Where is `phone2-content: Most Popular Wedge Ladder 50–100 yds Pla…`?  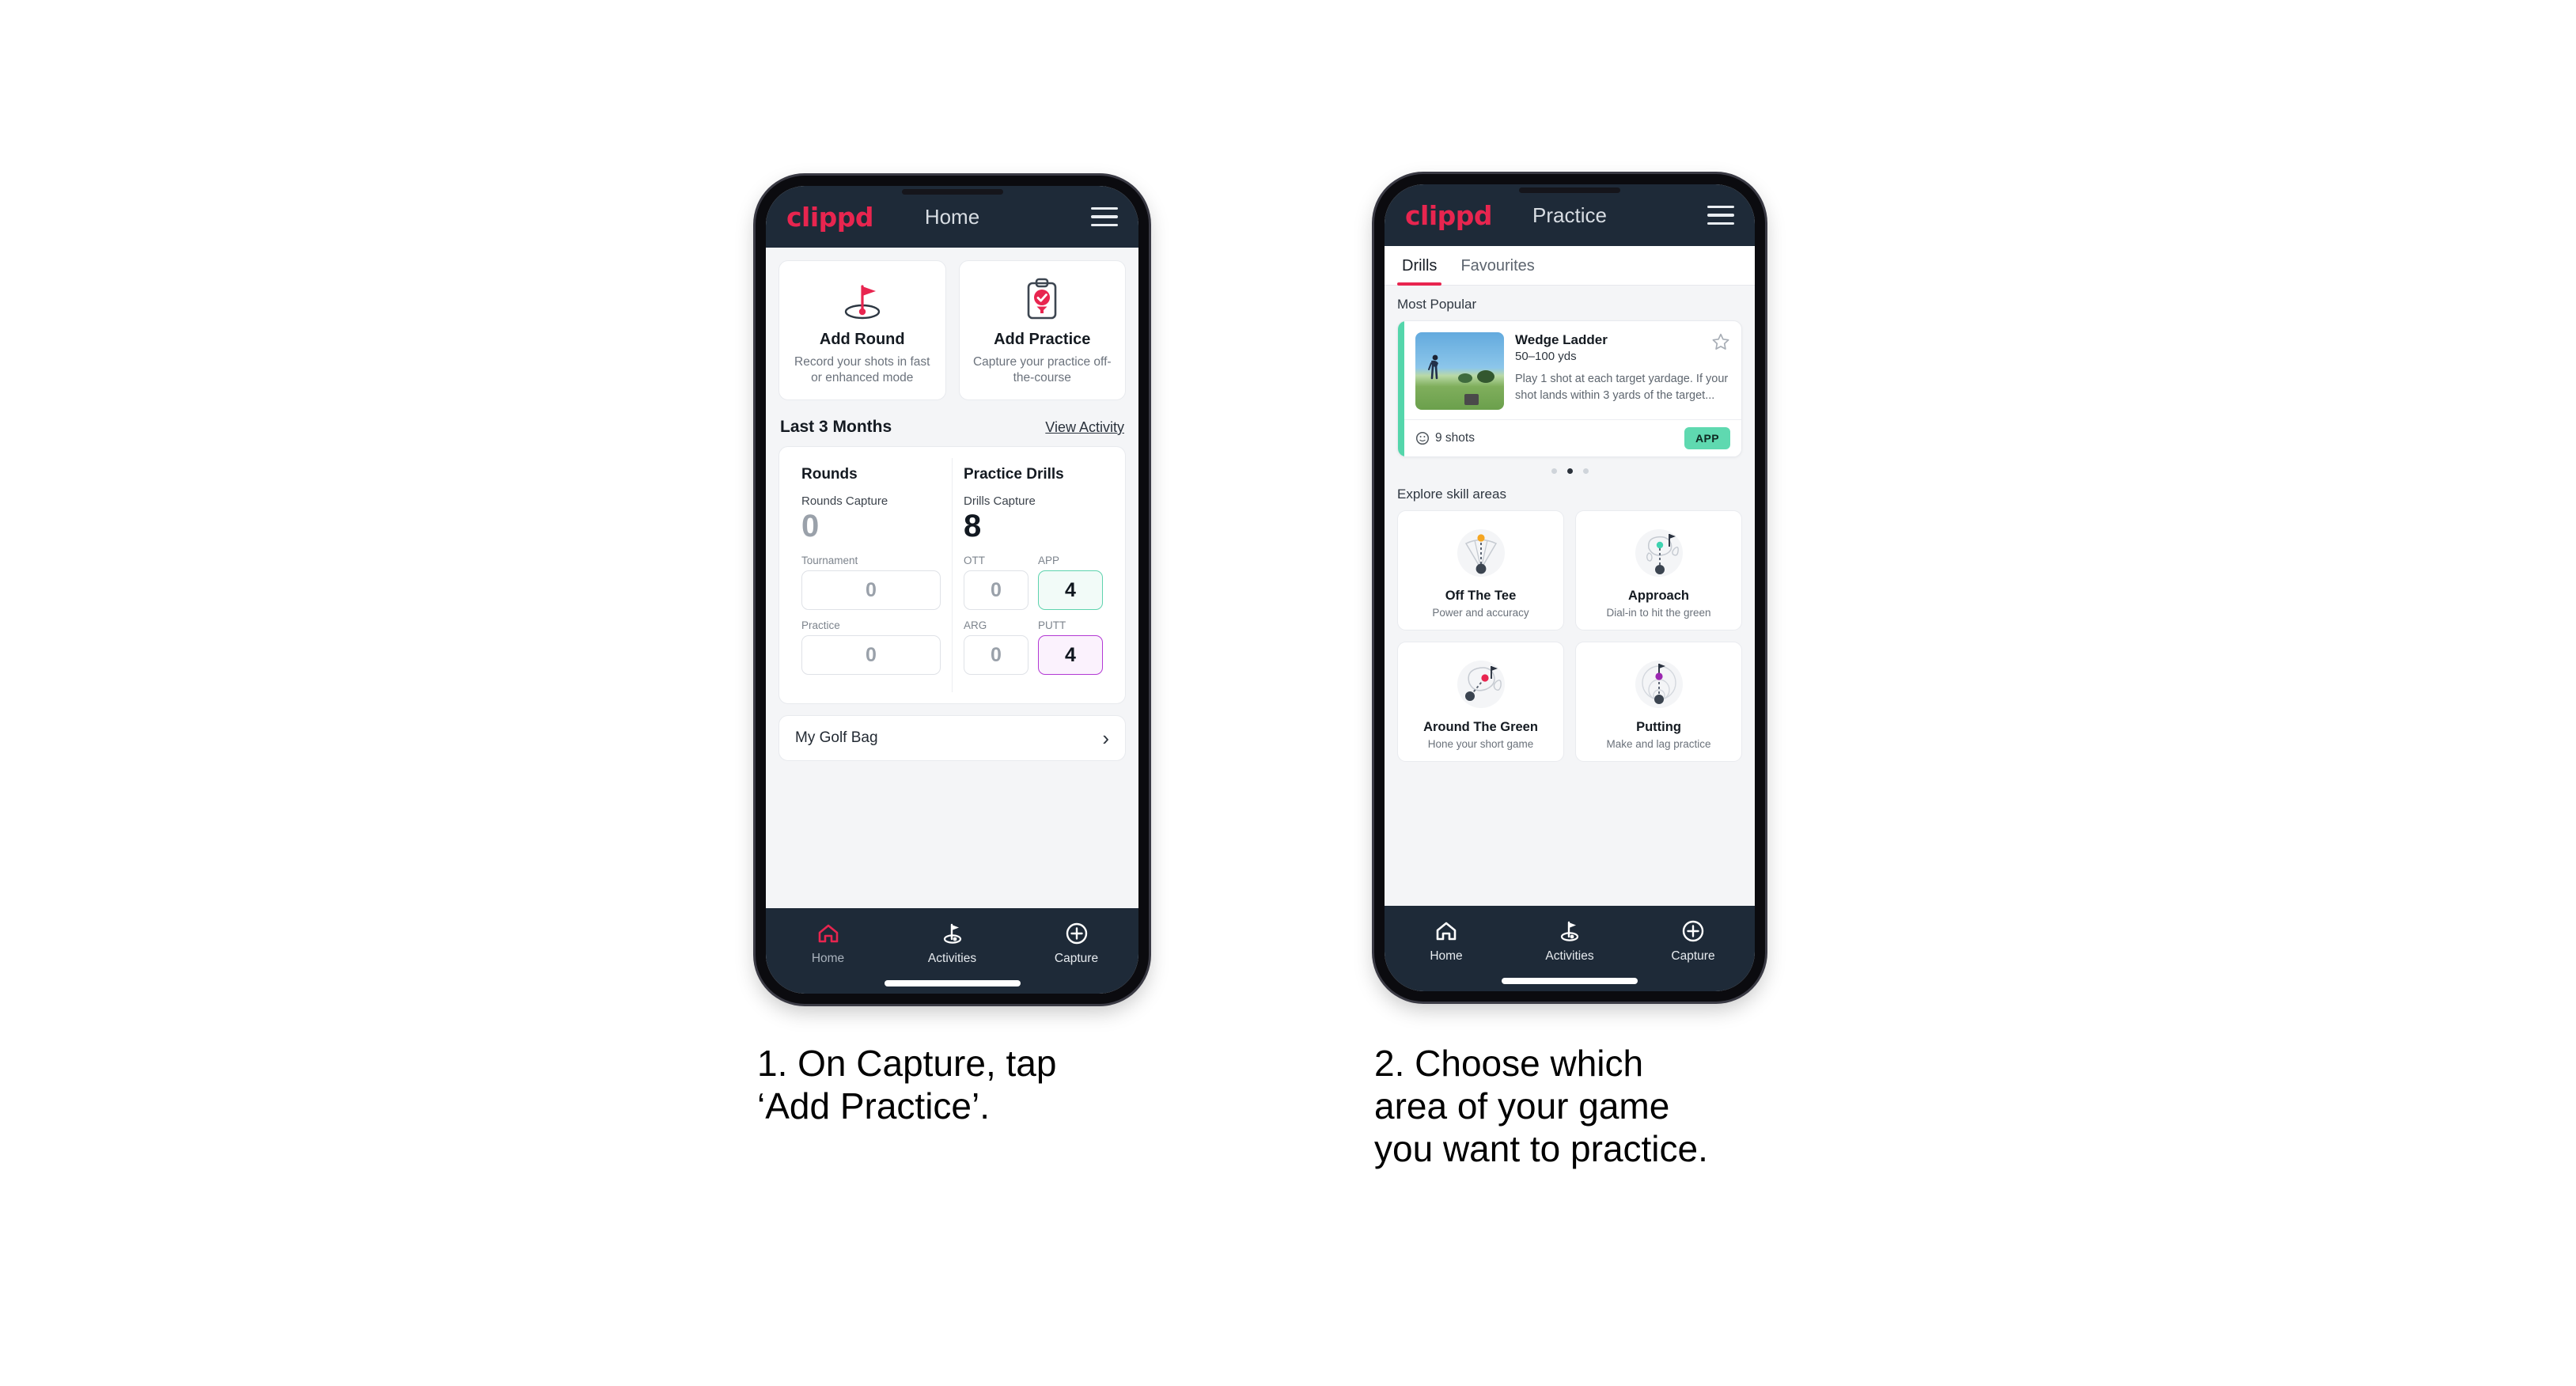
phone2-content: Most Popular Wedge Ladder 50–100 yds Pla… is located at coordinates (1570, 596).